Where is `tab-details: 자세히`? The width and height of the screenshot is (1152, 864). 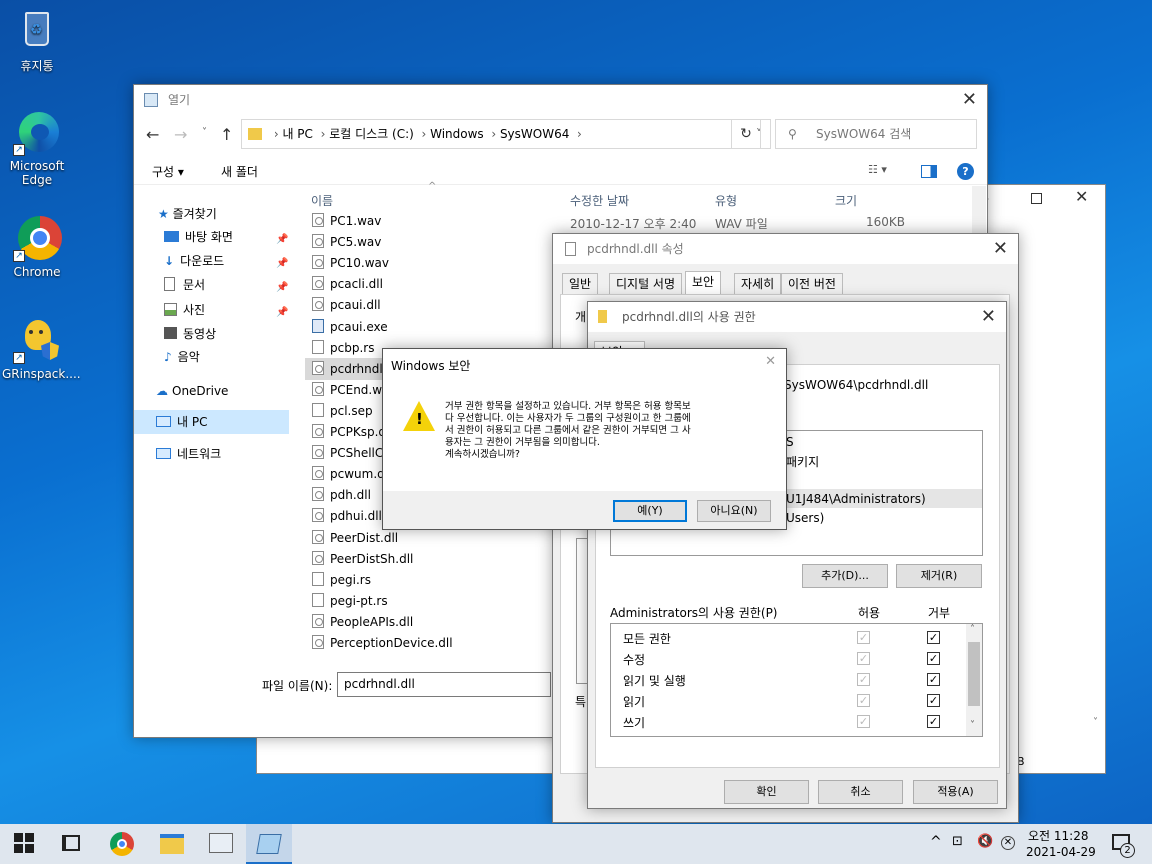
tab-details: 자세히 is located at coordinates (758, 284).